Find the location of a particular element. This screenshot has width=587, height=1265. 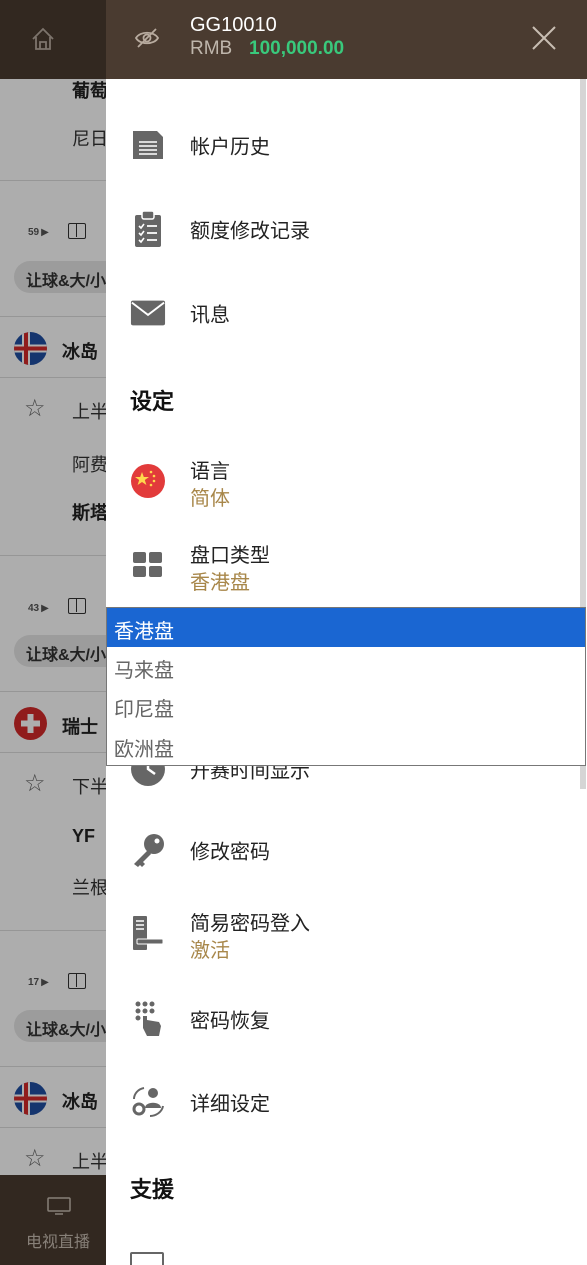

user-settings-icon is located at coordinates (148, 1102).